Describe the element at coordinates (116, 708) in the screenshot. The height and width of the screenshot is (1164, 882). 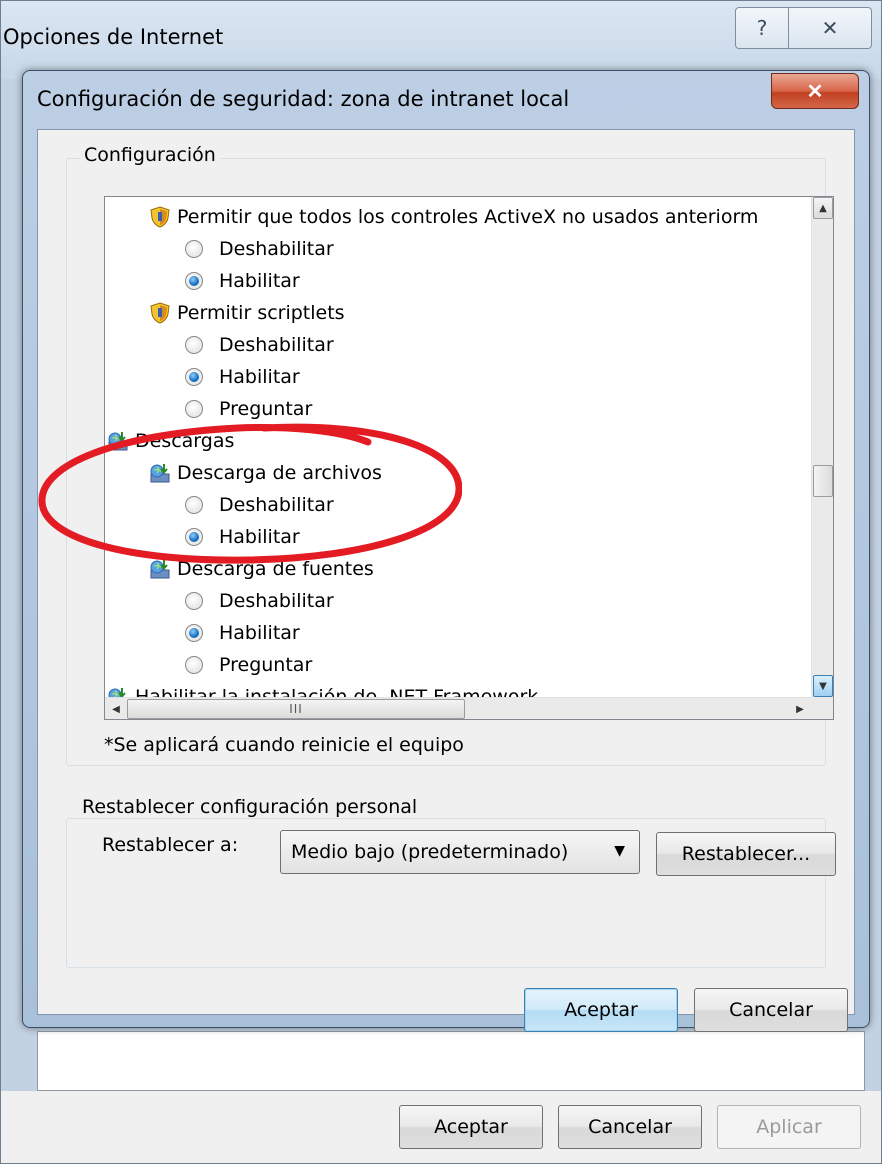
I see `scroll-left-button: ◀` at that location.